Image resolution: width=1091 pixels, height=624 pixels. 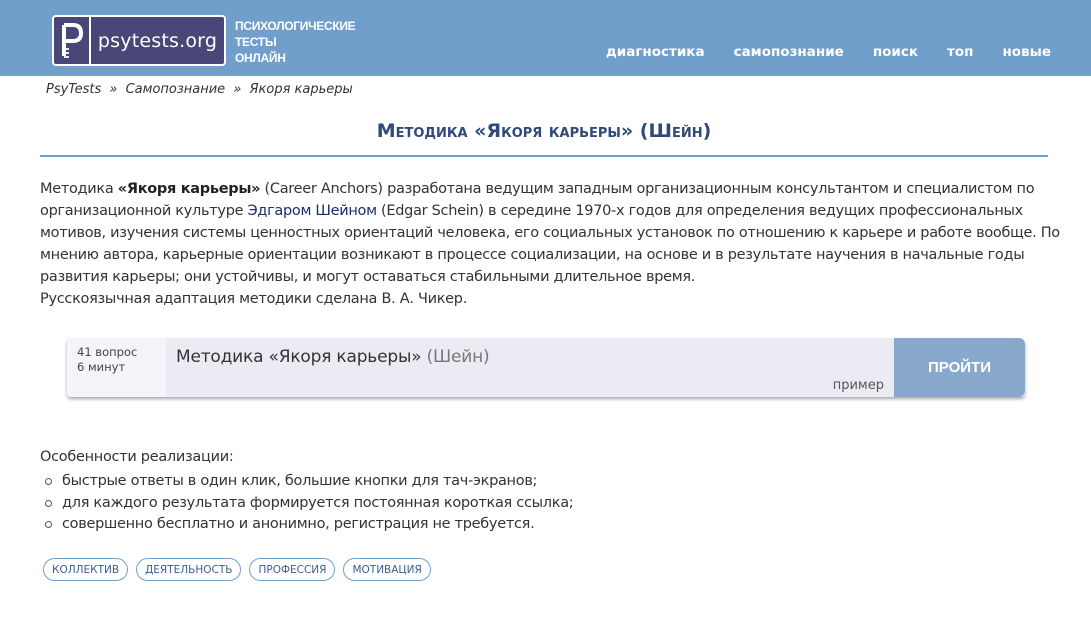 What do you see at coordinates (301, 89) in the screenshot?
I see `breadcrumb-current: Якоря карьеры` at bounding box center [301, 89].